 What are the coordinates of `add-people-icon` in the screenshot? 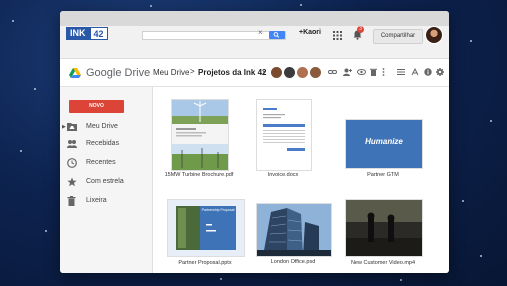 It's located at (347, 72).